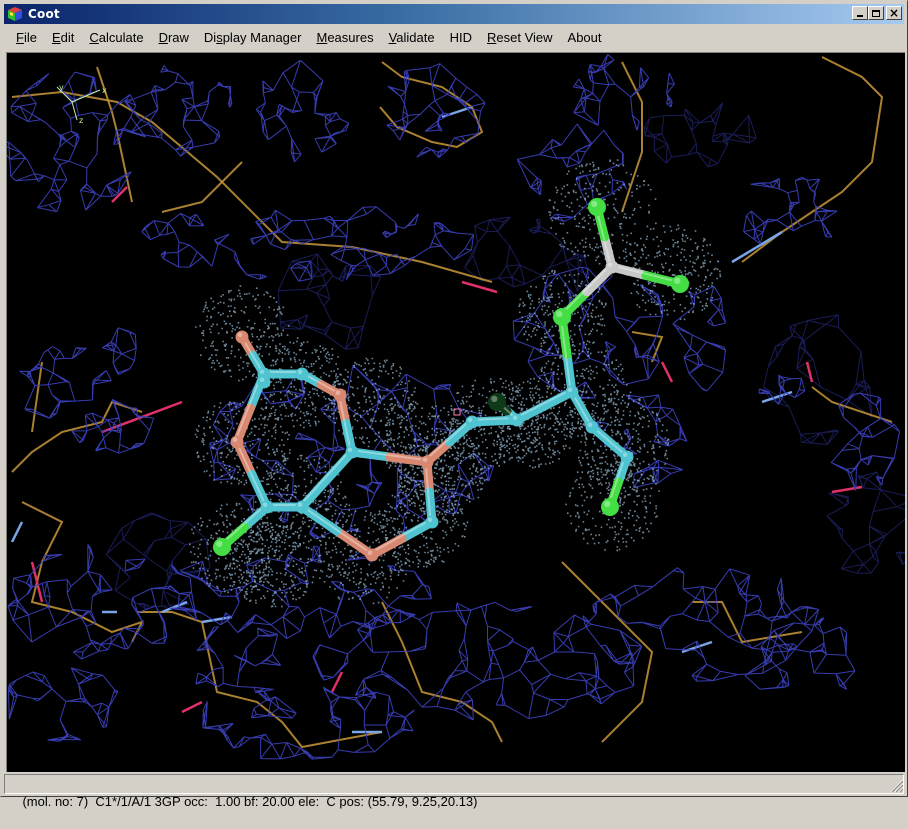 The height and width of the screenshot is (829, 908). I want to click on menu-hid: HID, so click(459, 38).